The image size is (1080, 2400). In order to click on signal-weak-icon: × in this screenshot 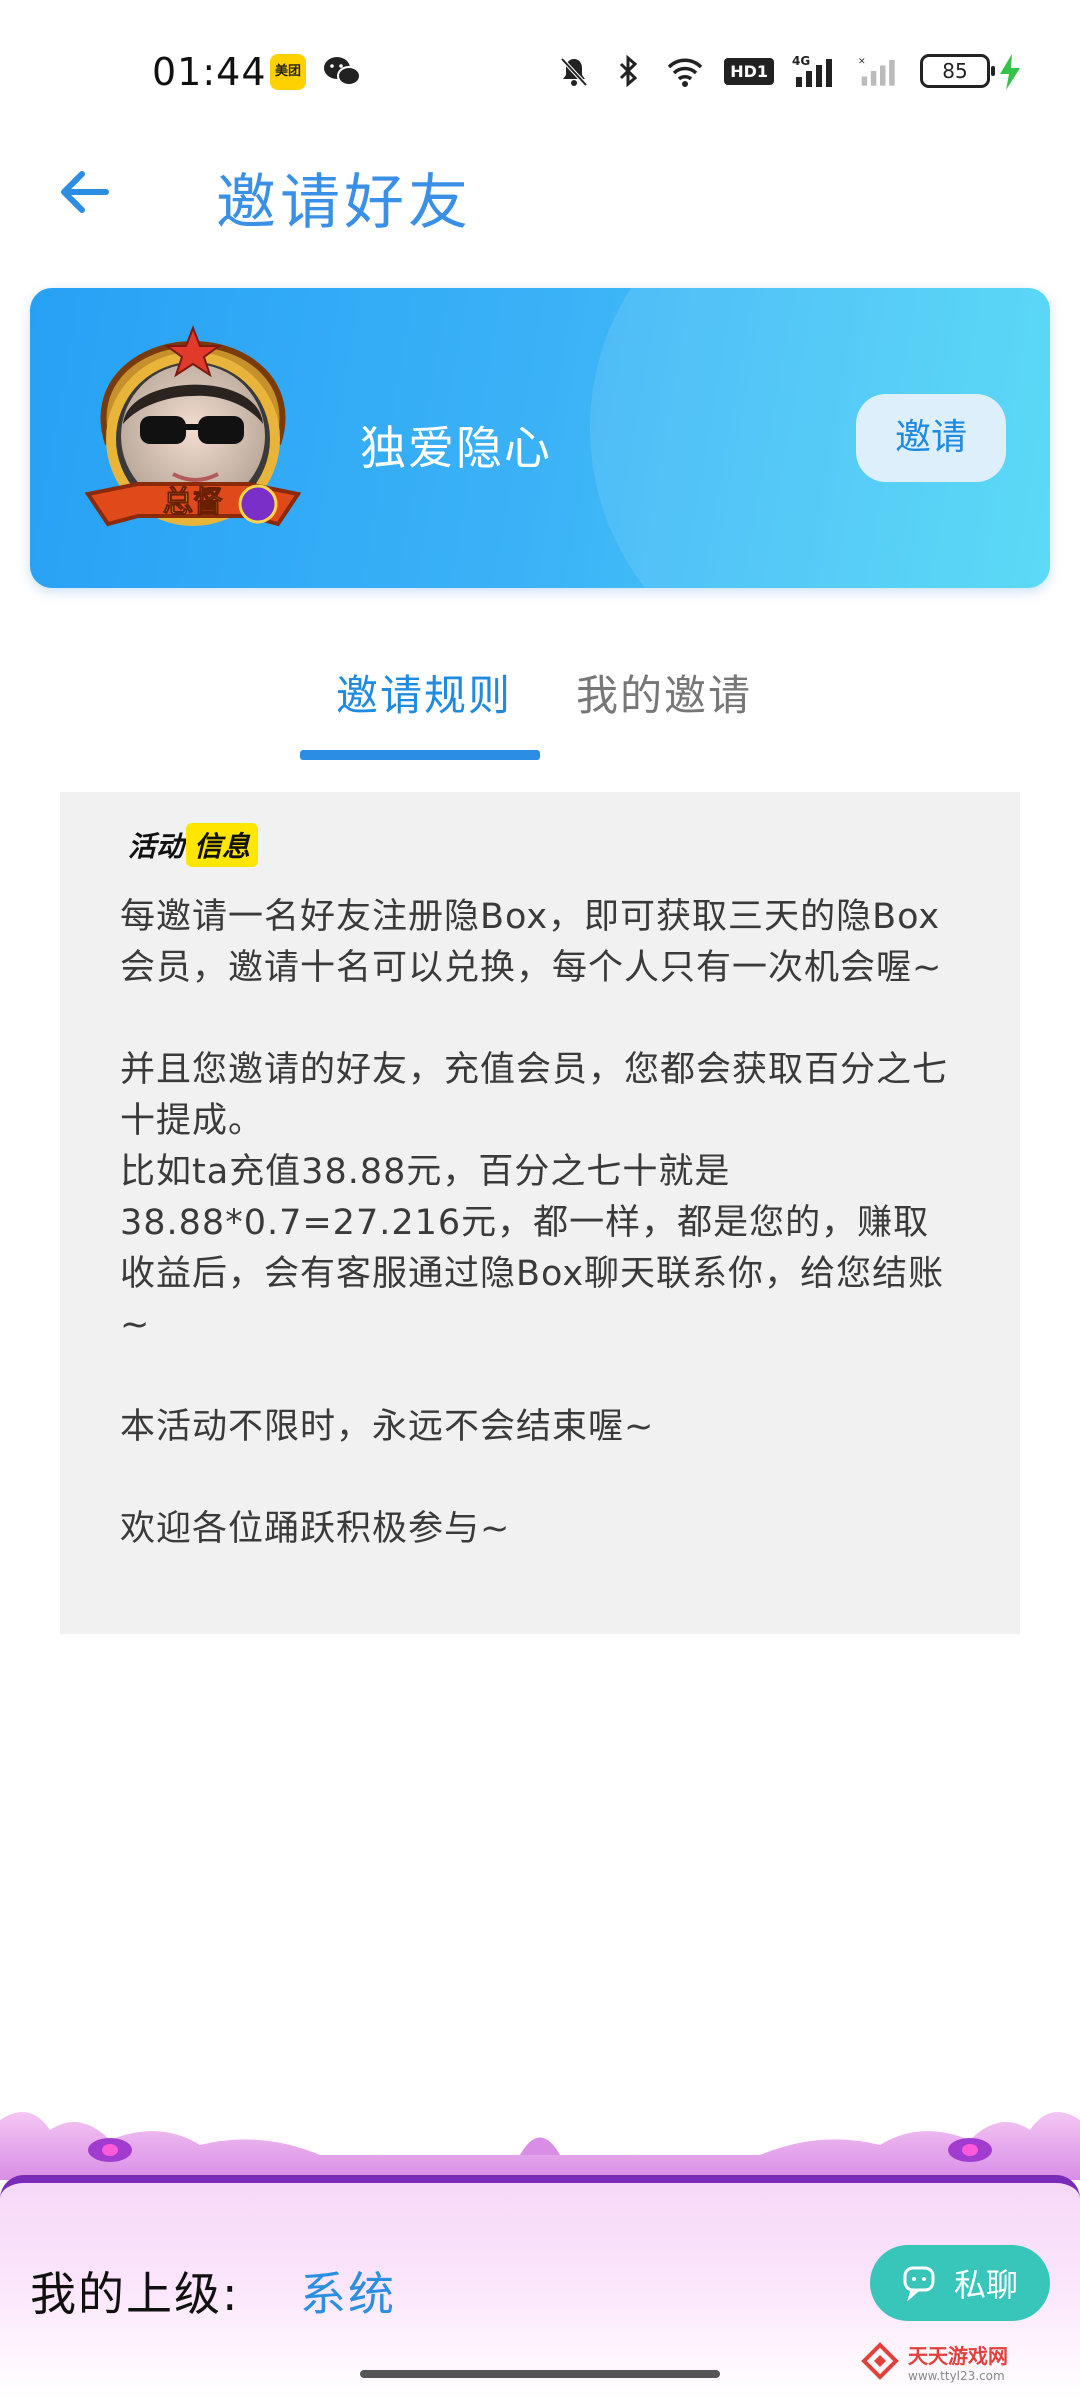, I will do `click(876, 71)`.